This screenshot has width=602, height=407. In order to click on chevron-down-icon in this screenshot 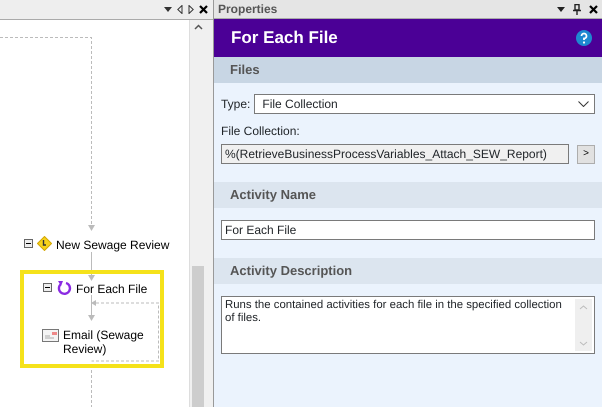, I will do `click(583, 104)`.